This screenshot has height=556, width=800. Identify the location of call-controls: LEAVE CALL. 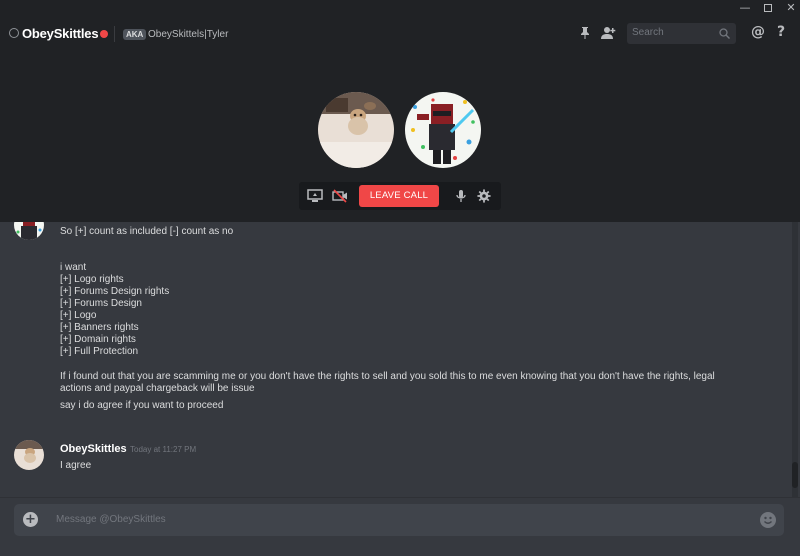
(400, 196).